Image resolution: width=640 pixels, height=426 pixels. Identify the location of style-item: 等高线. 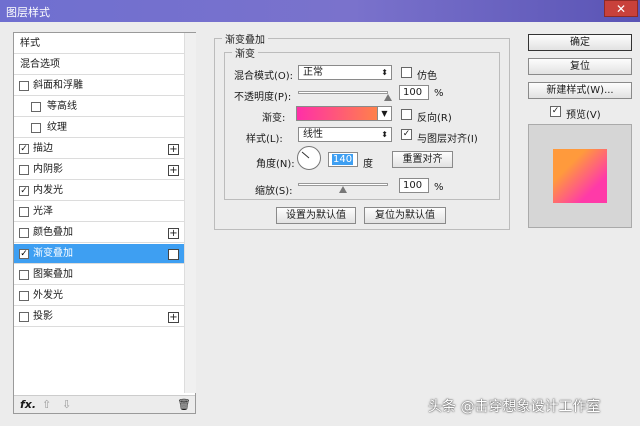
(99, 107).